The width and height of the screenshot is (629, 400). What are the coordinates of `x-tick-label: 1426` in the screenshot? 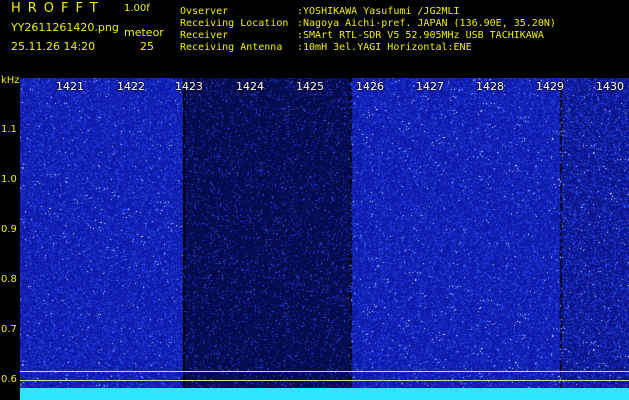 It's located at (370, 86).